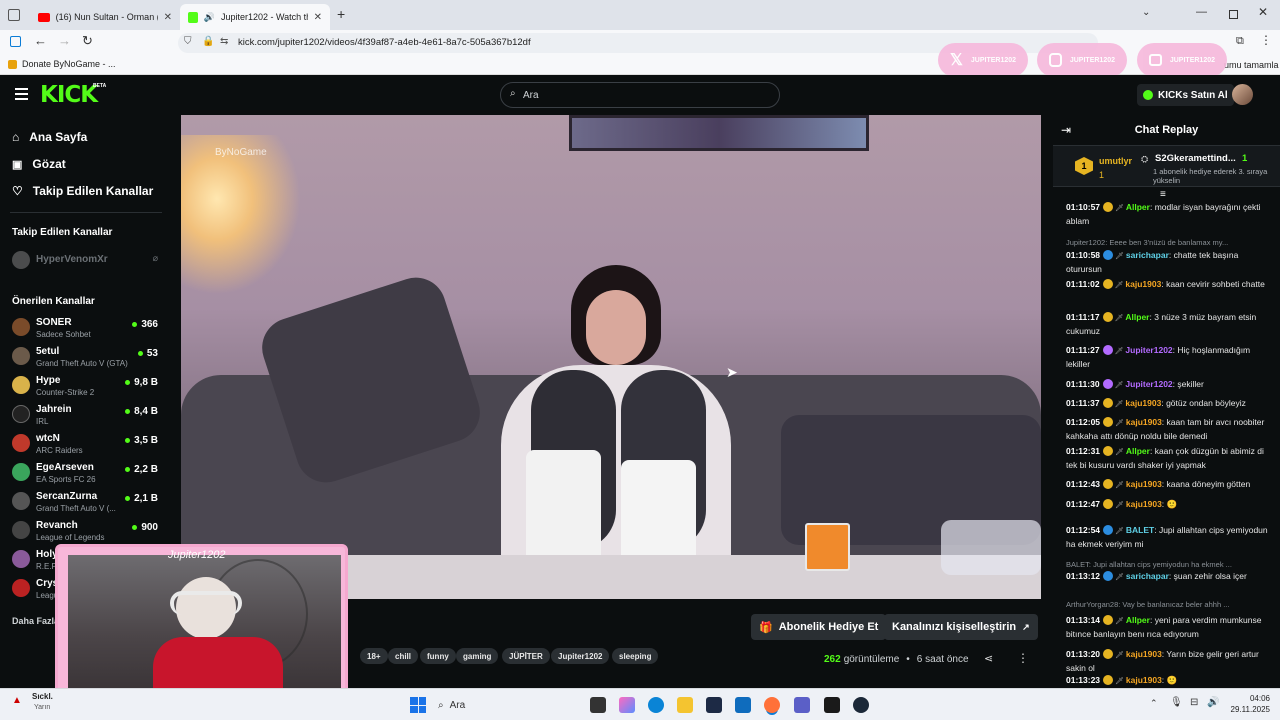  Describe the element at coordinates (21, 94) in the screenshot. I see `menu-icon` at that location.